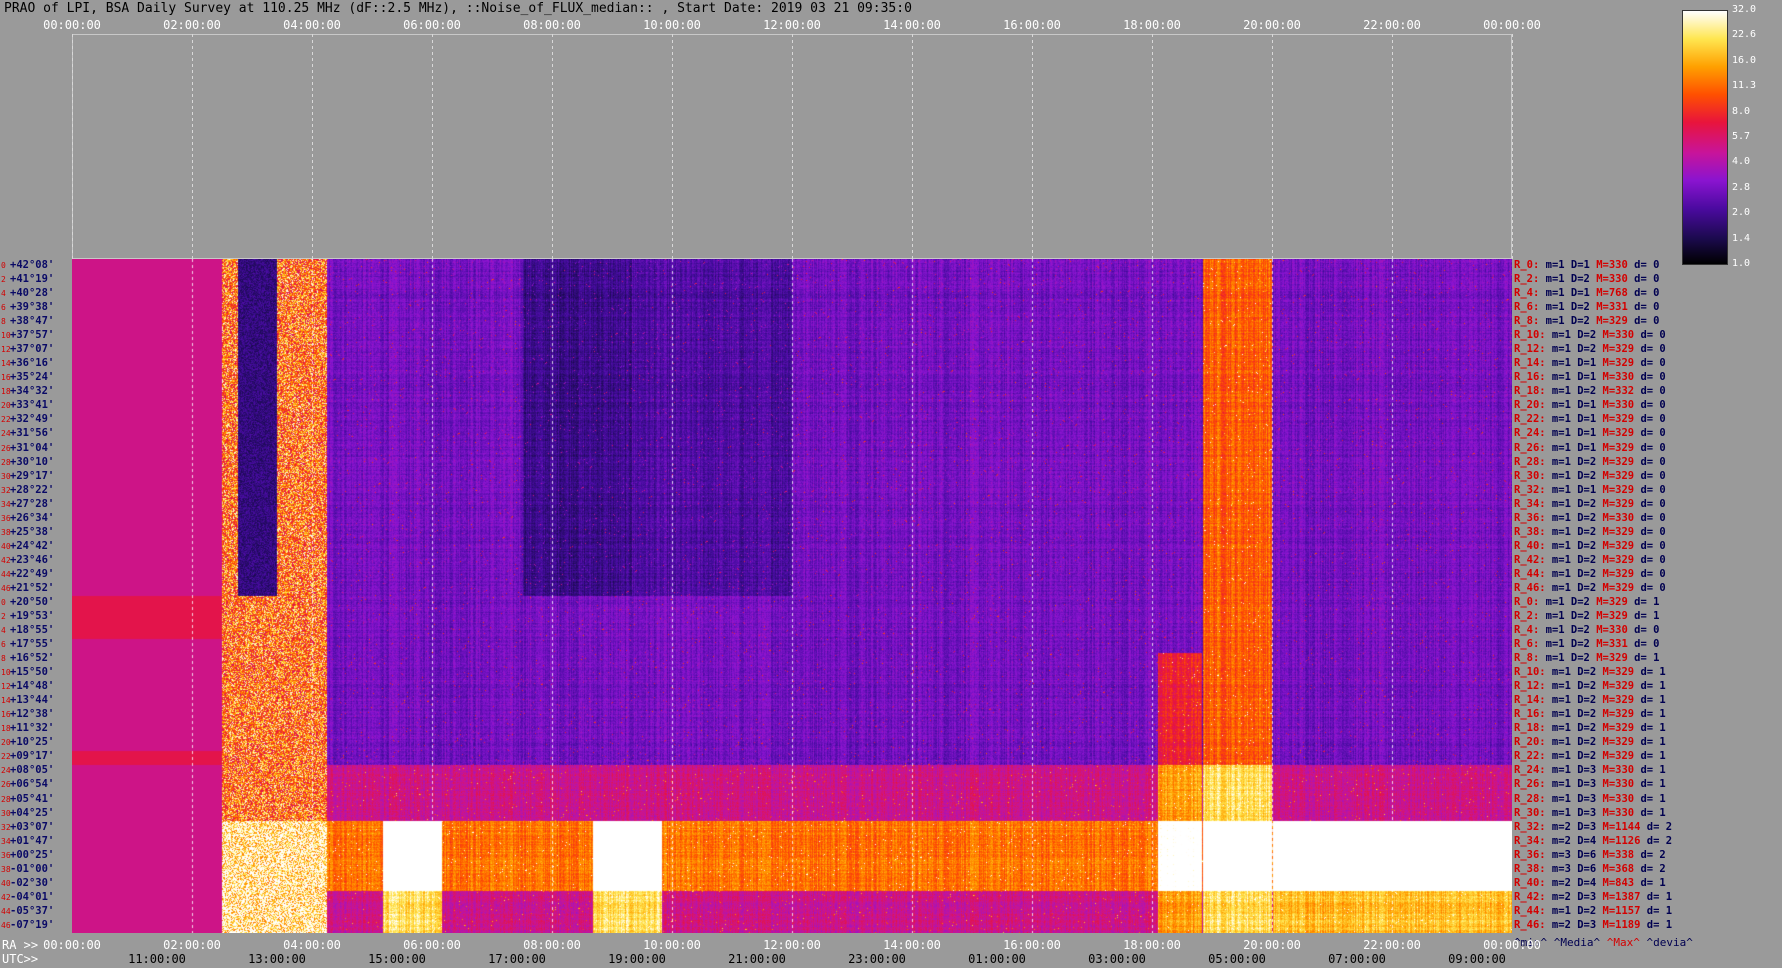  What do you see at coordinates (32, 714) in the screenshot?
I see `declination-label: +12°38'` at bounding box center [32, 714].